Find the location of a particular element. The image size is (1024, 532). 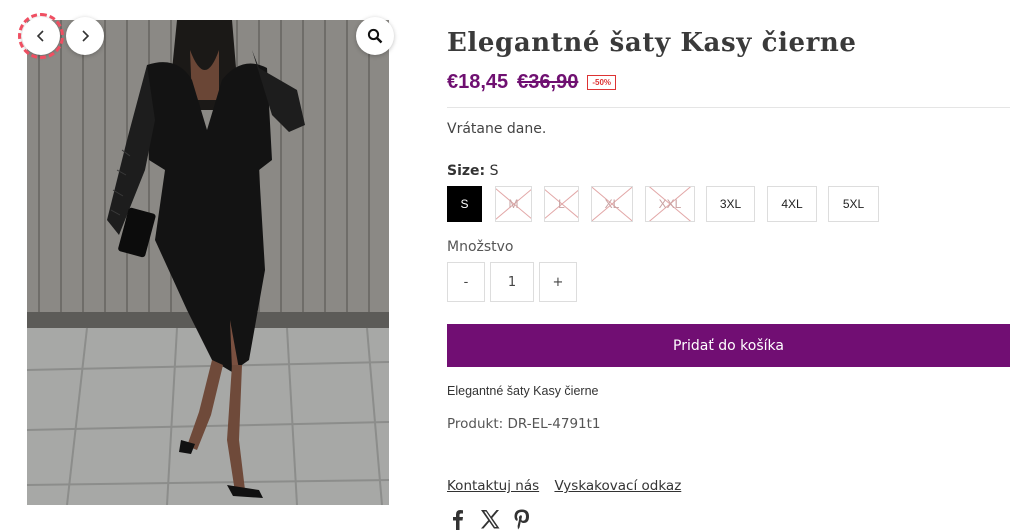

chevron-left-icon is located at coordinates (40, 36).